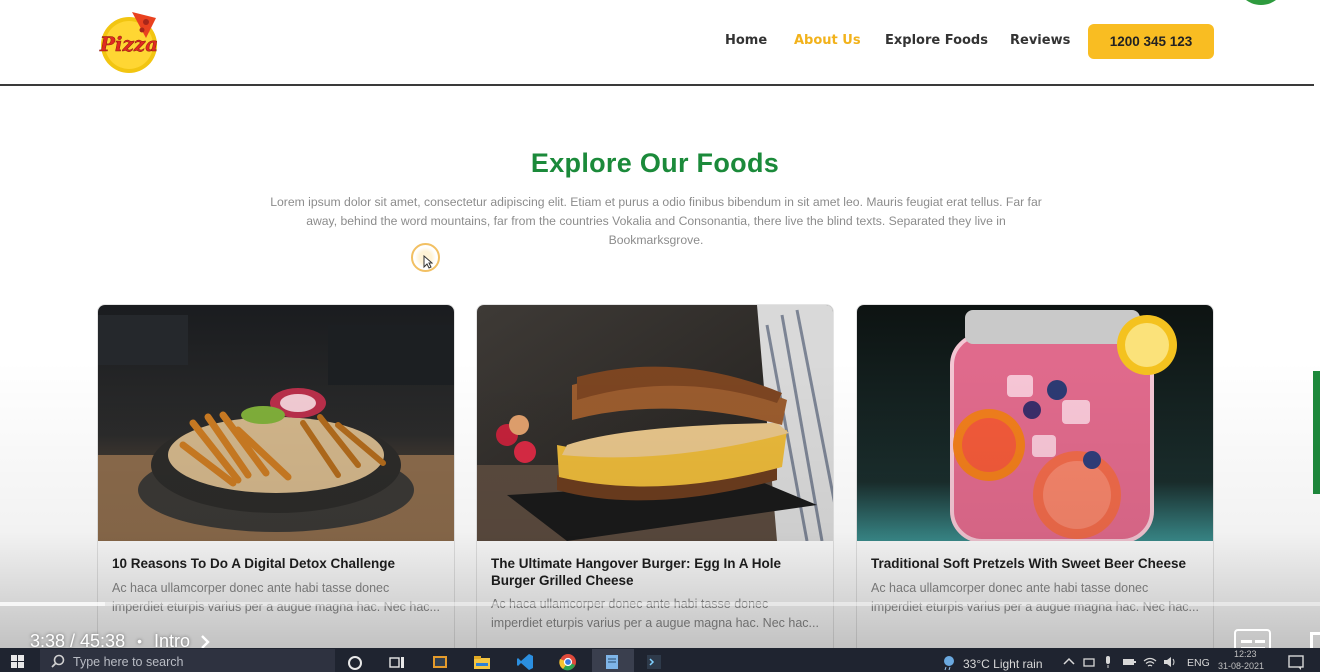 Image resolution: width=1320 pixels, height=672 pixels. Describe the element at coordinates (655, 163) in the screenshot. I see `section-title: Explore Our Foods` at that location.